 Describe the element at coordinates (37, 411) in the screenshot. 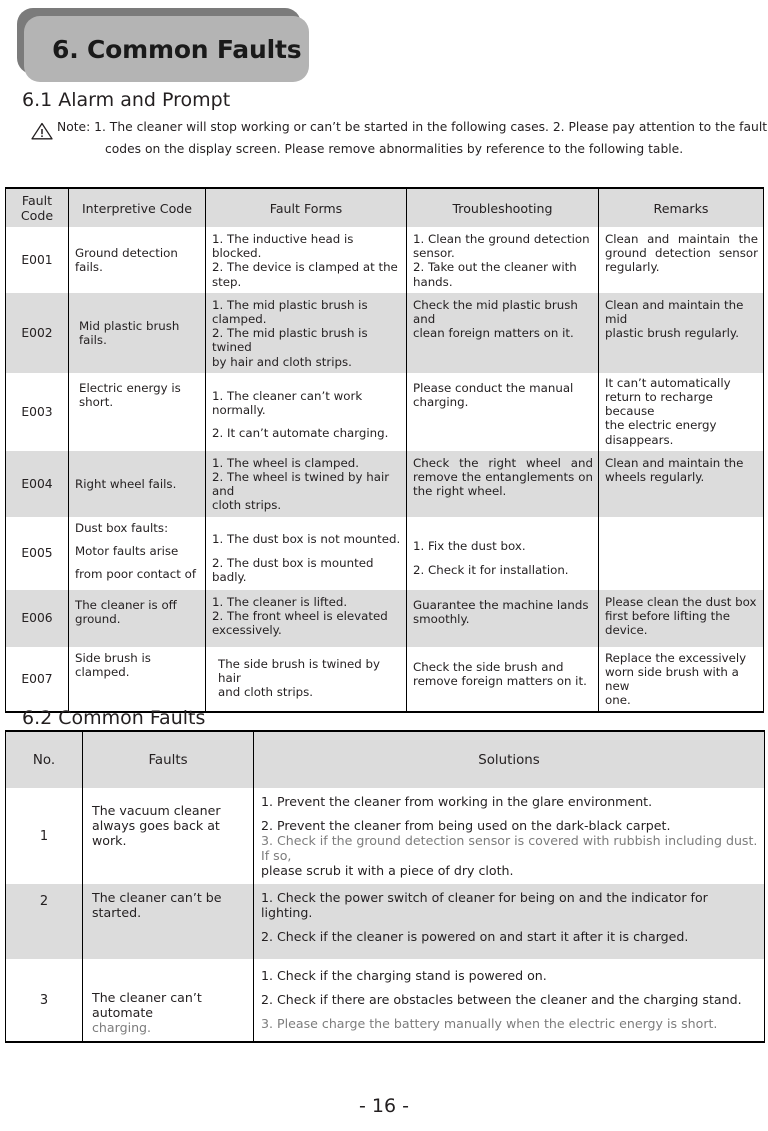

I see `cell-fault-code: E003` at that location.